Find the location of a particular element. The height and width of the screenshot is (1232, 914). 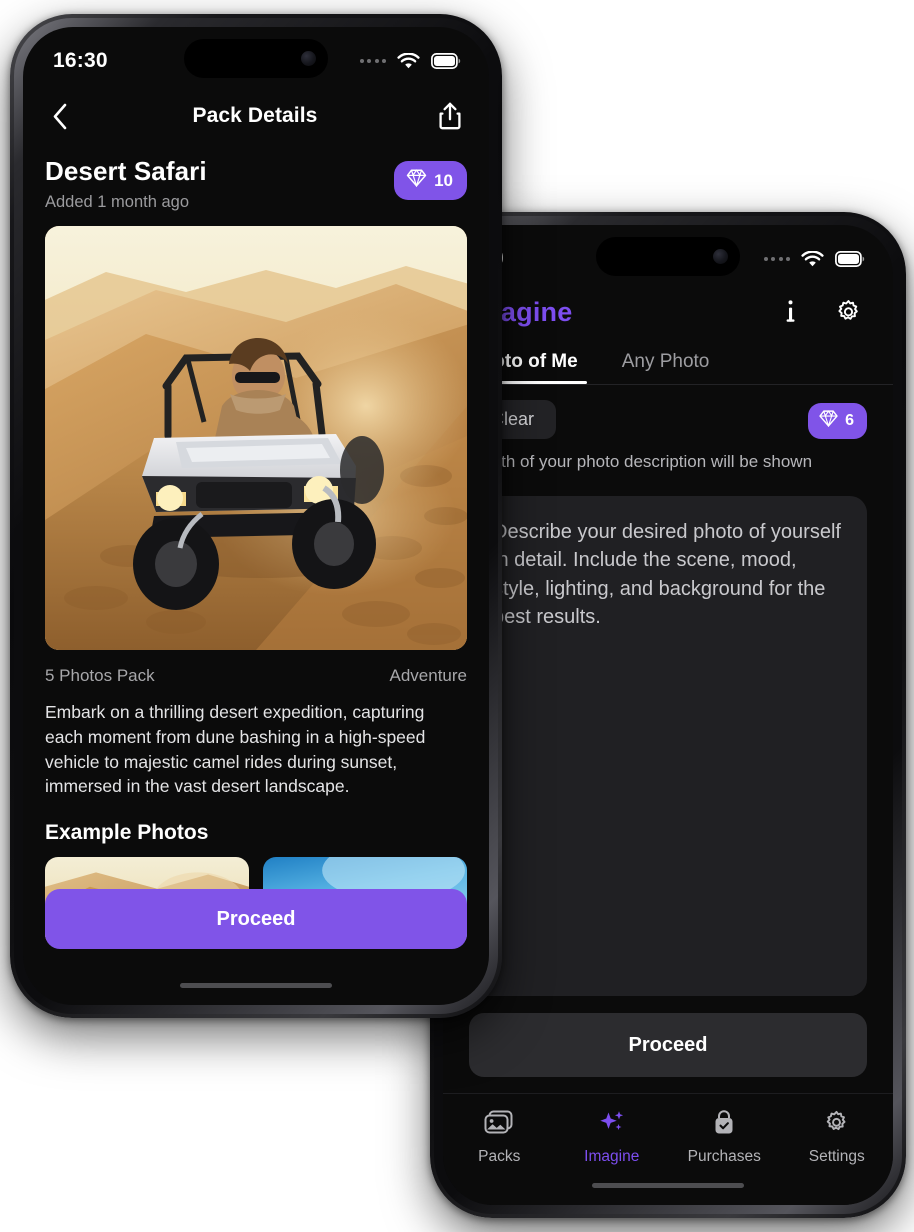

tabbar-label: Packs is located at coordinates (499, 1156).